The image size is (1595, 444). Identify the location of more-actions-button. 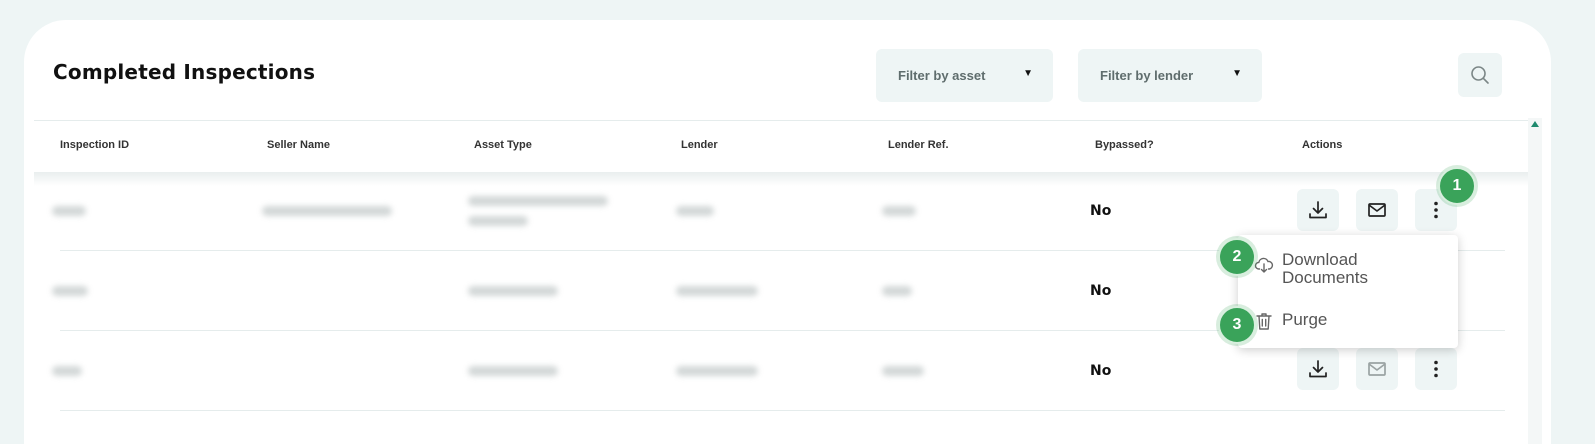
(1436, 369).